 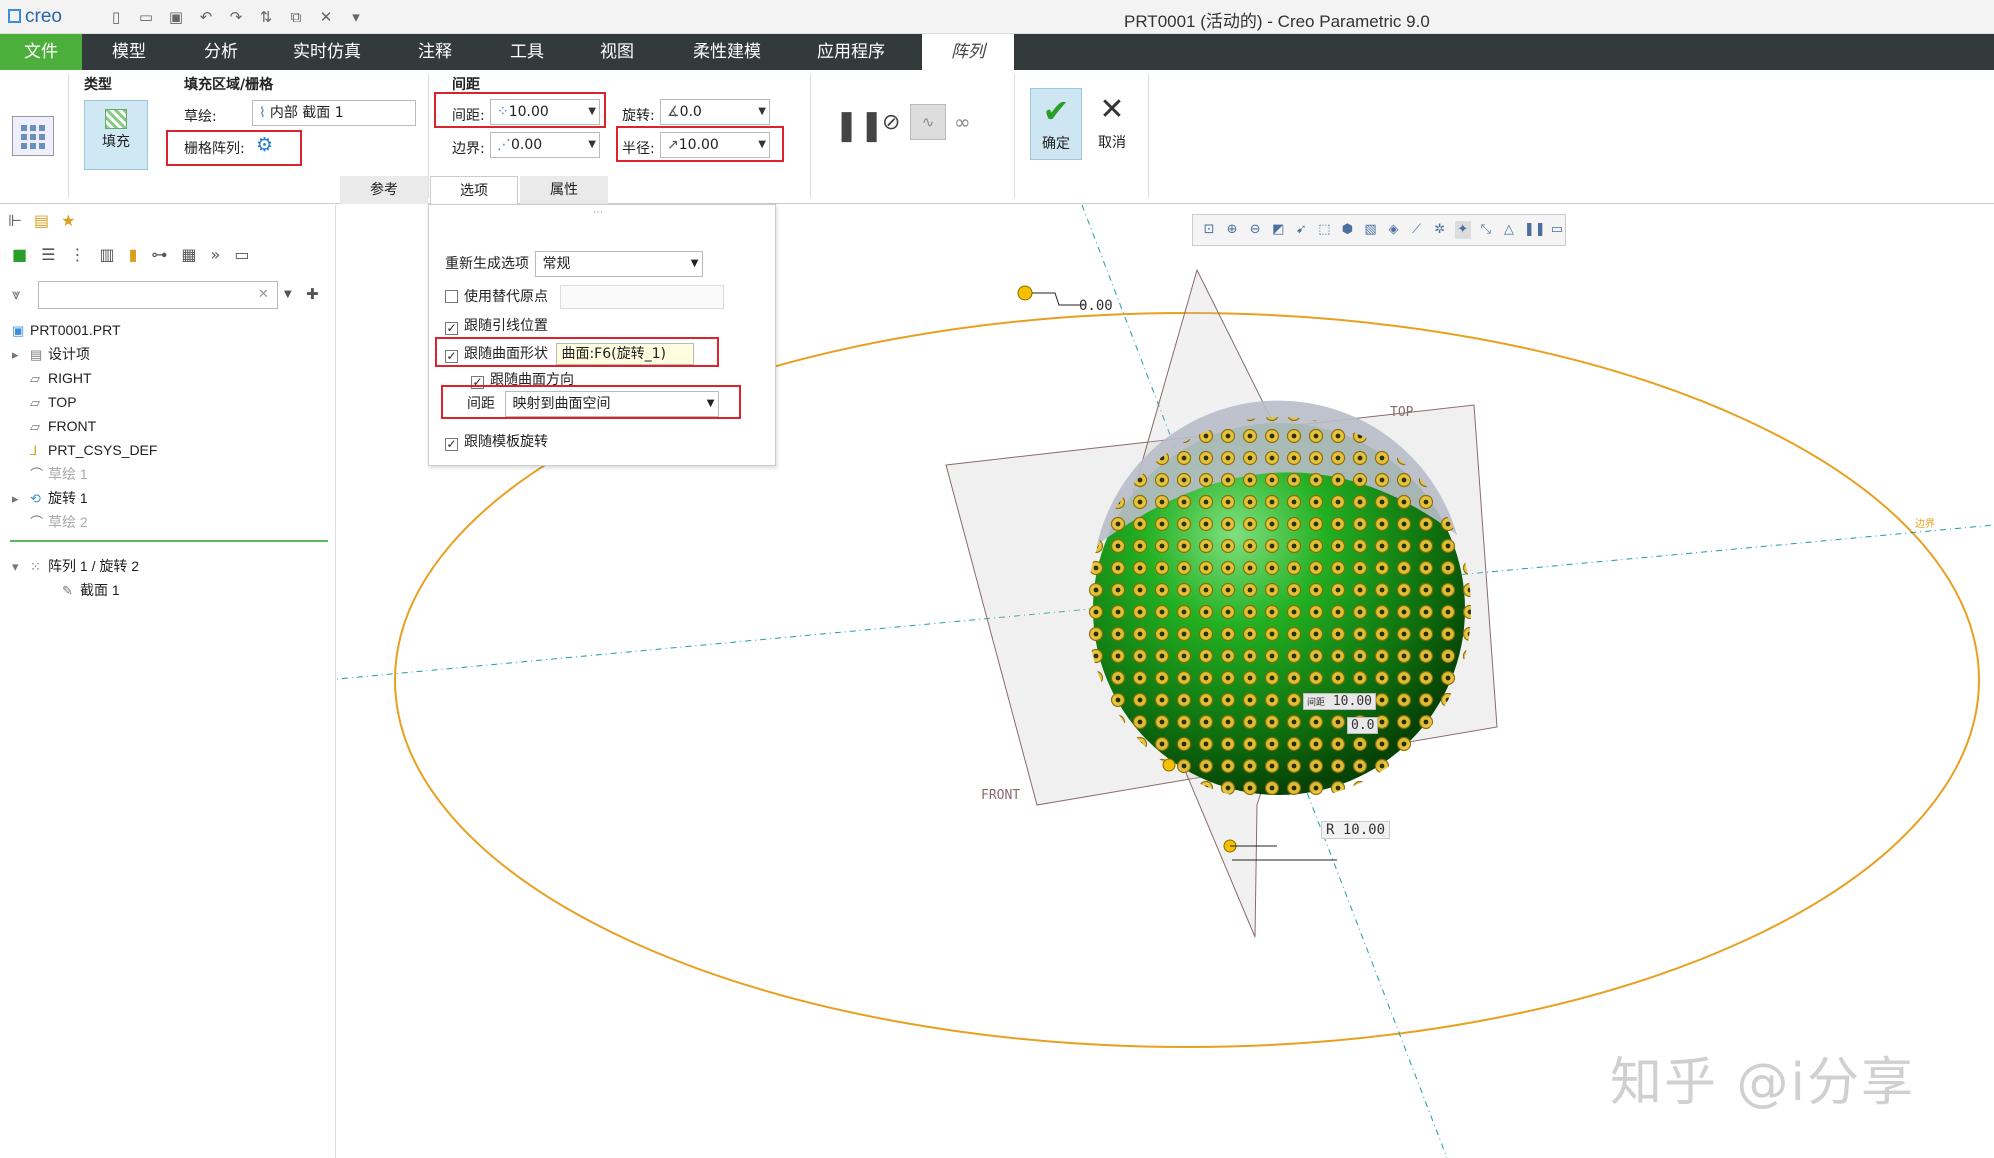 What do you see at coordinates (451, 296) in the screenshot?
I see `alt-origin-checkbox` at bounding box center [451, 296].